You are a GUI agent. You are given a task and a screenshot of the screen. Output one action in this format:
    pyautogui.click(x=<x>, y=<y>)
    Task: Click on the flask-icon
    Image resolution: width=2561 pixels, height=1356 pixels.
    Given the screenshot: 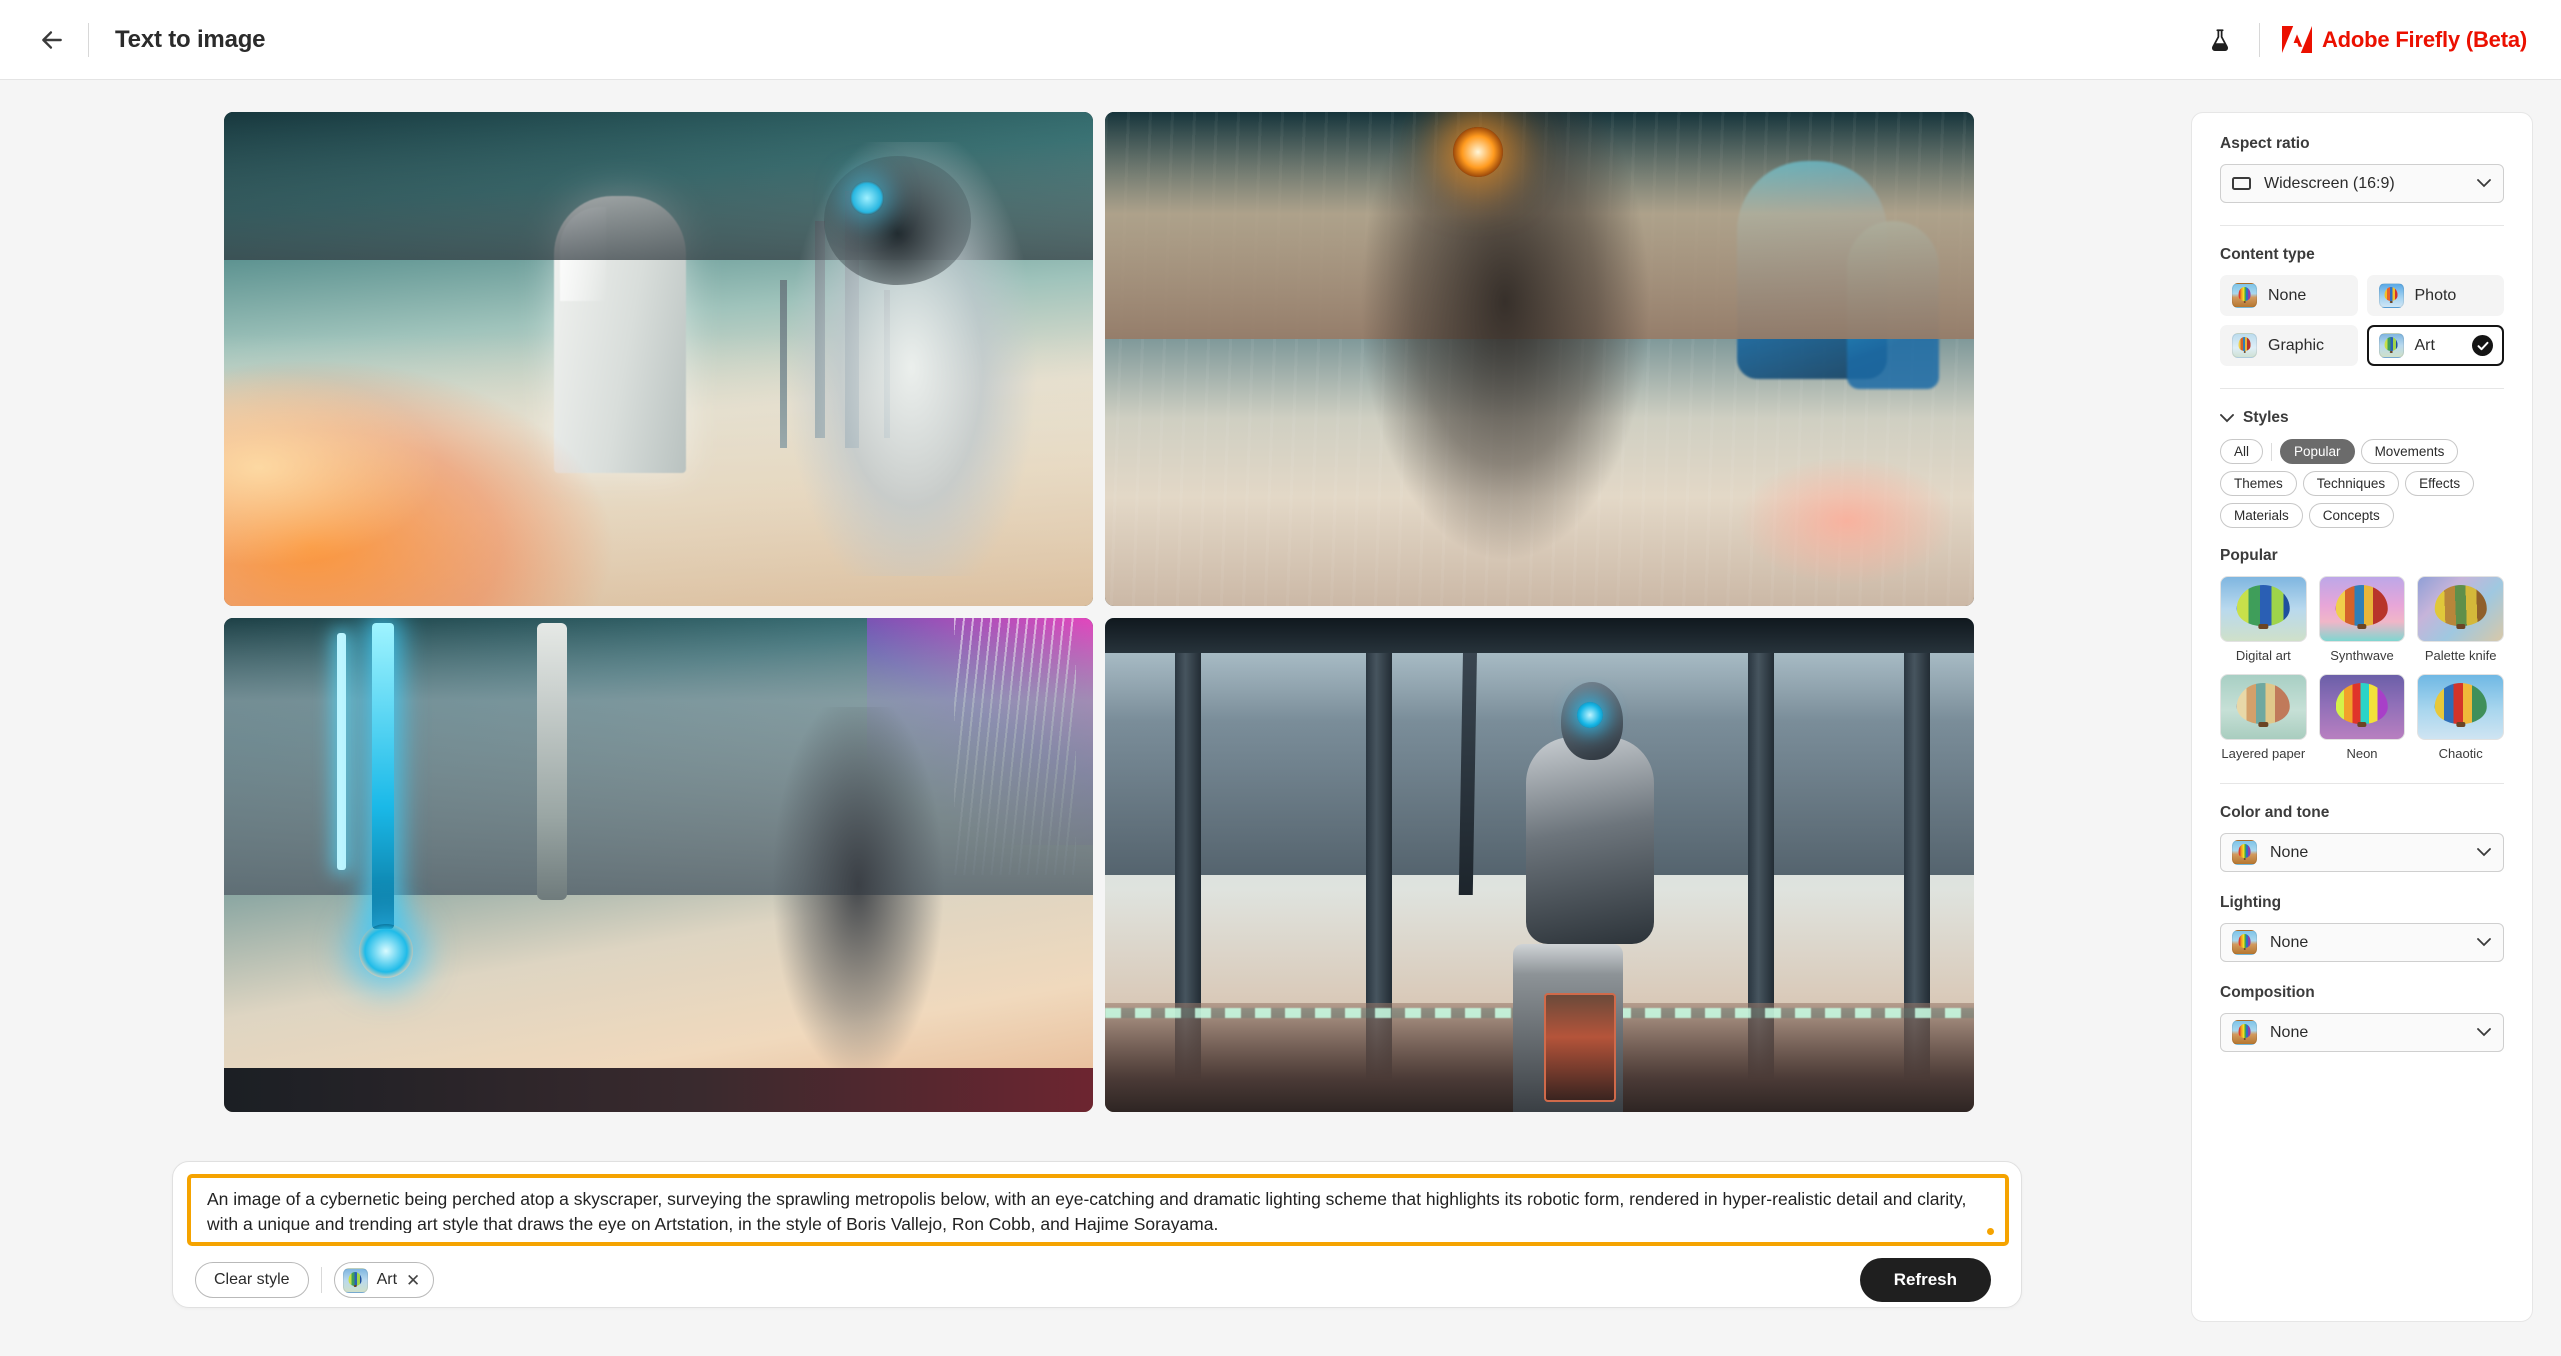 What is the action you would take?
    pyautogui.click(x=2220, y=40)
    